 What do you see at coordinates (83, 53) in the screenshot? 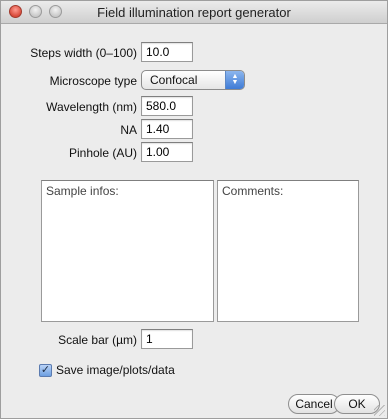
I see `steps-width-label: Steps width (0–100)` at bounding box center [83, 53].